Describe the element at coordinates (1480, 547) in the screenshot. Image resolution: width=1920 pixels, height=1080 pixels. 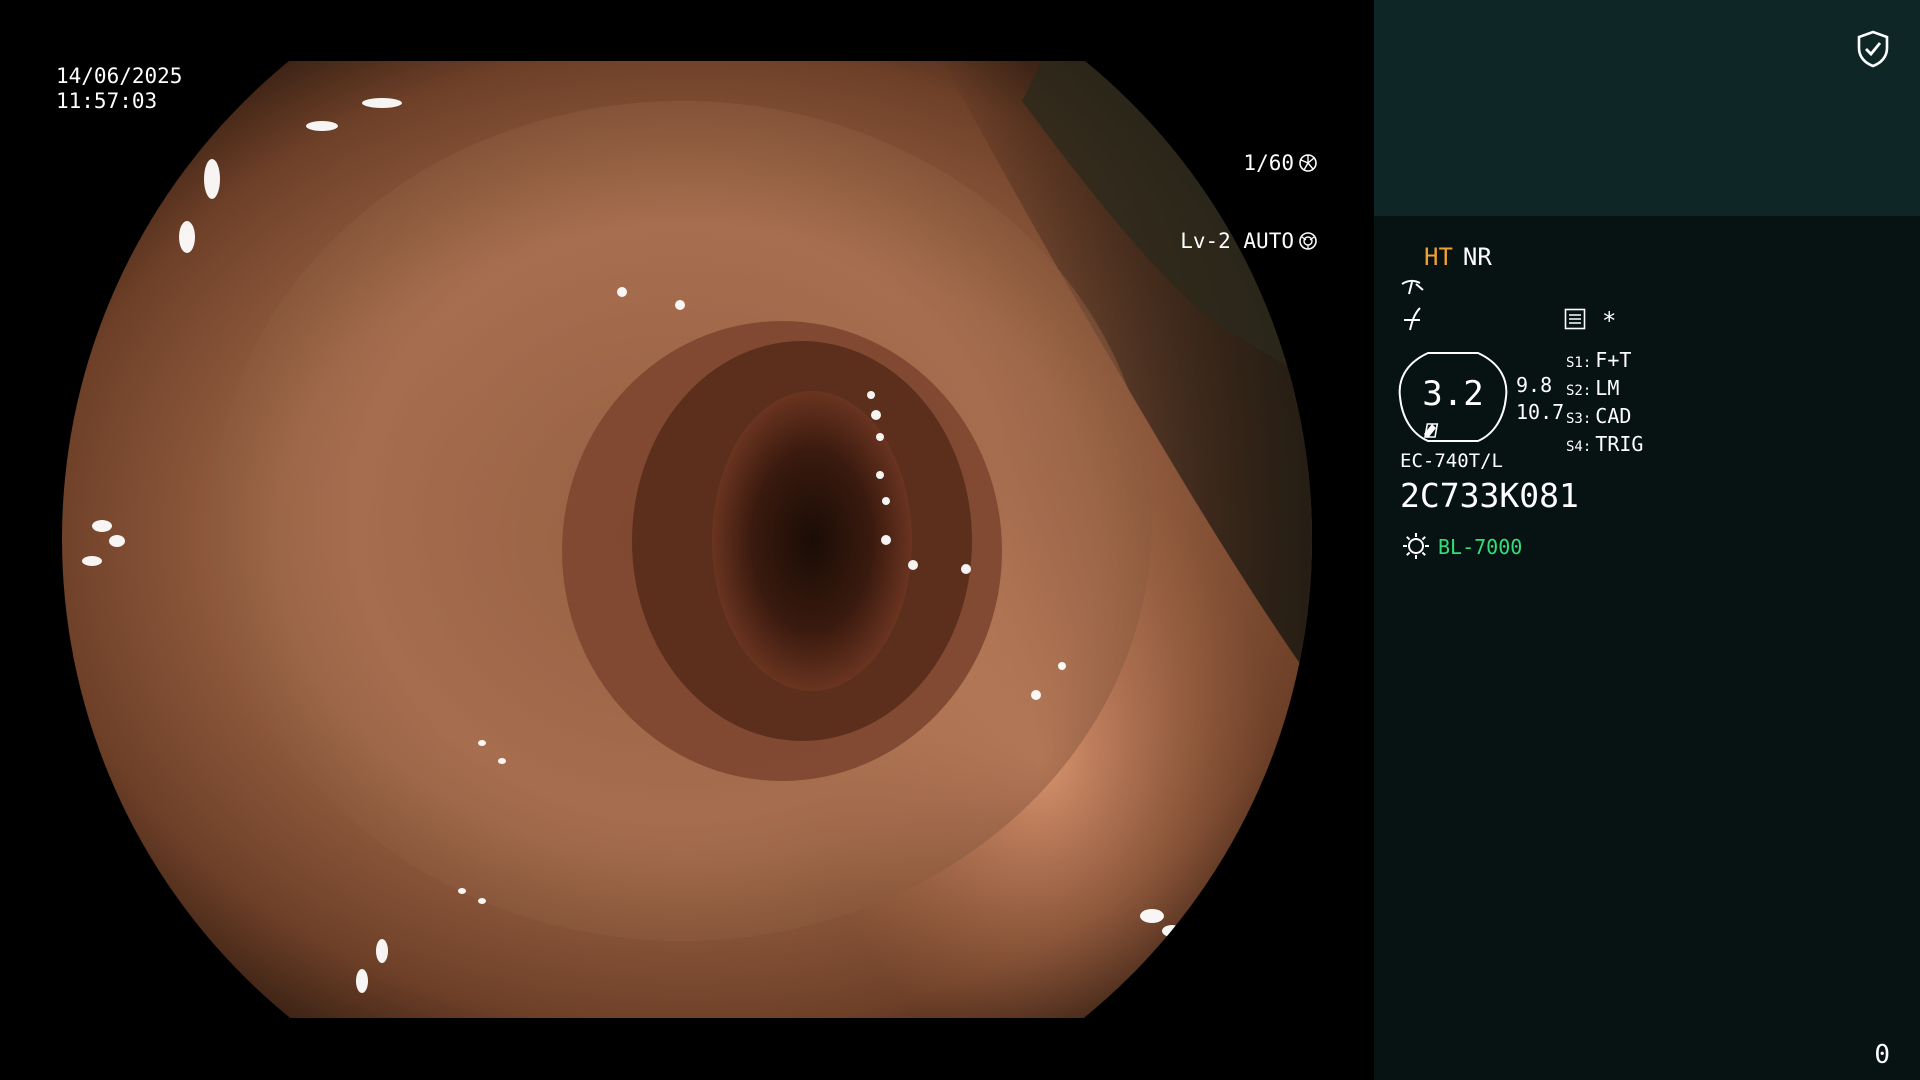
I see `light-source-label: BL-7000` at that location.